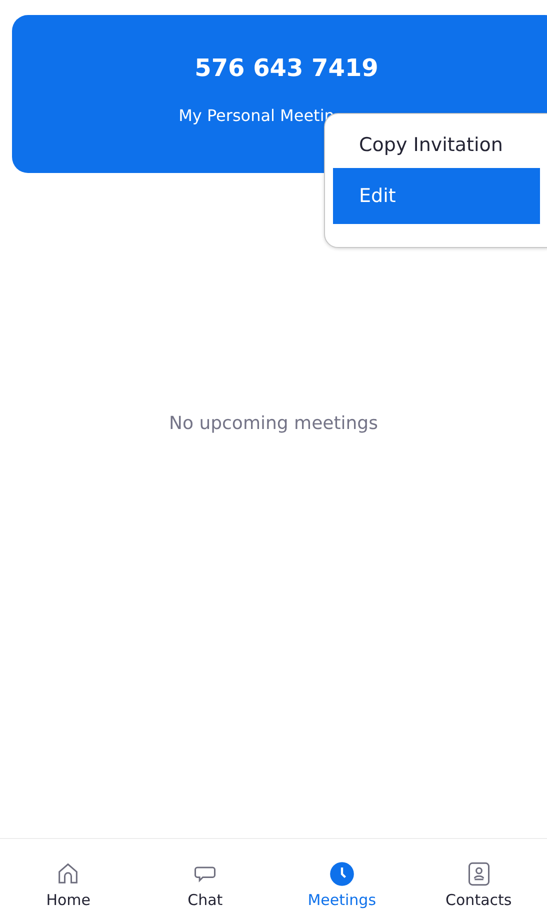 Image resolution: width=547 pixels, height=919 pixels. What do you see at coordinates (436, 145) in the screenshot?
I see `menu-item: Copy Invitation` at bounding box center [436, 145].